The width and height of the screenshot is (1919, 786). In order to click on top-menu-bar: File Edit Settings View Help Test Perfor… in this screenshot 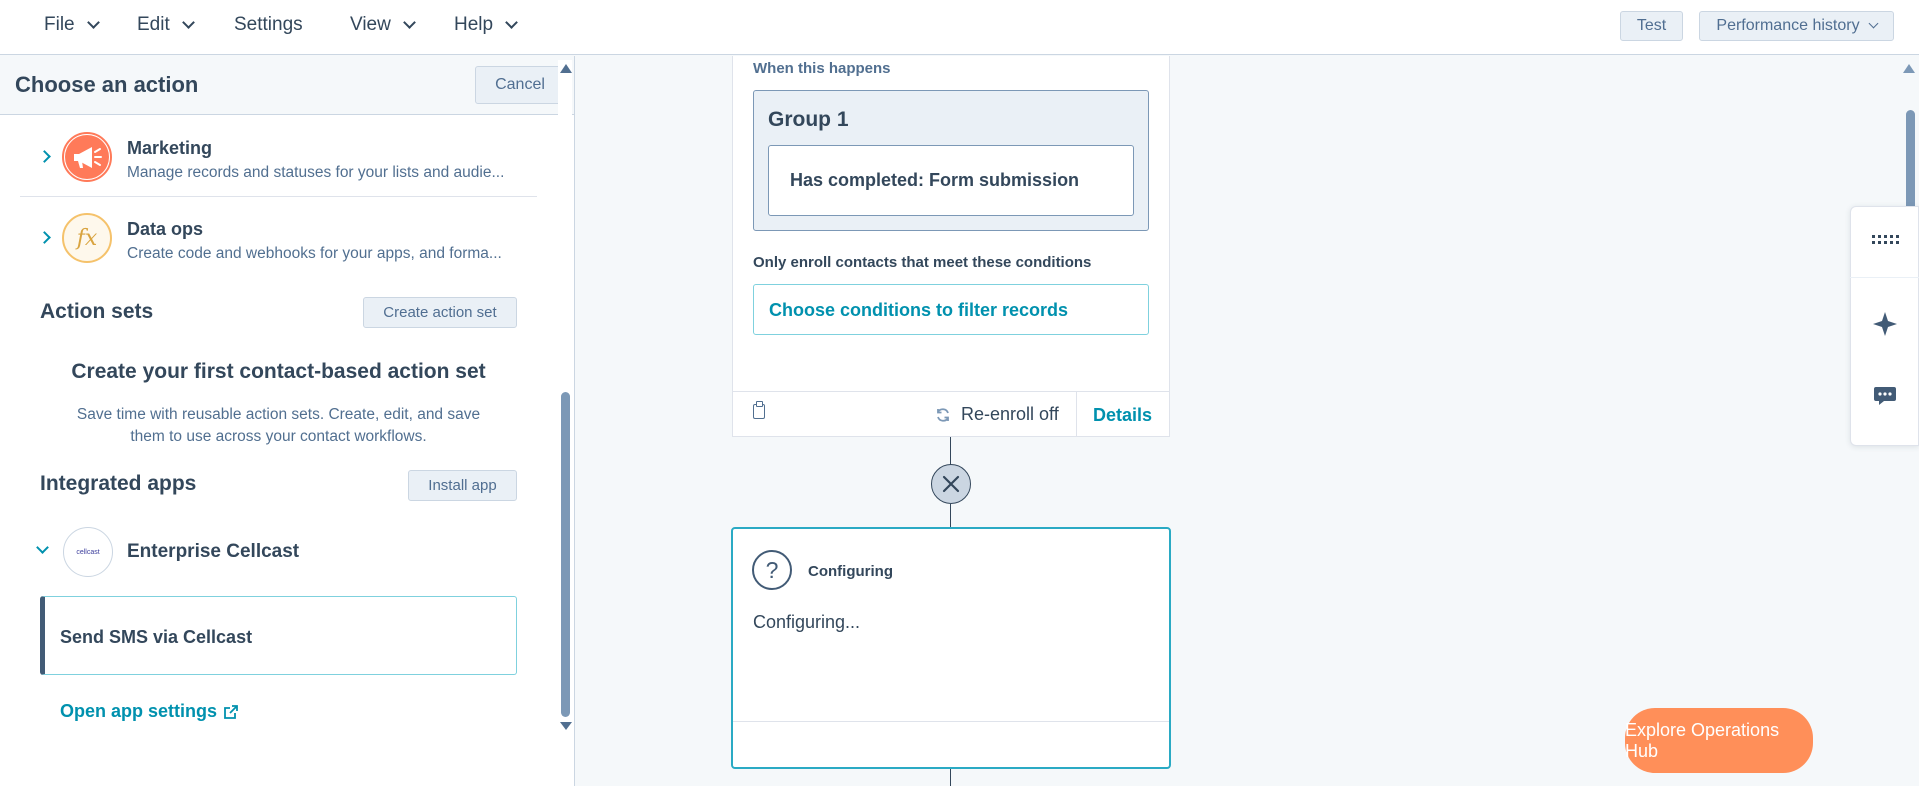, I will do `click(959, 27)`.